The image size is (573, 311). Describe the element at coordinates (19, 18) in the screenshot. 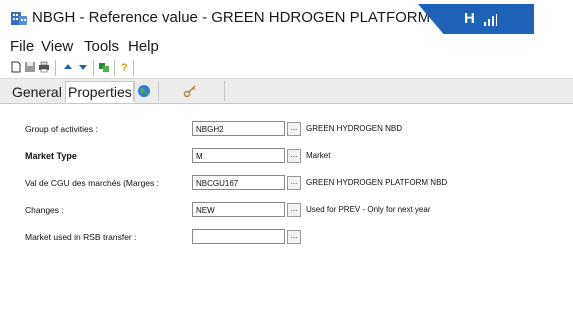

I see `app-building-icon` at that location.